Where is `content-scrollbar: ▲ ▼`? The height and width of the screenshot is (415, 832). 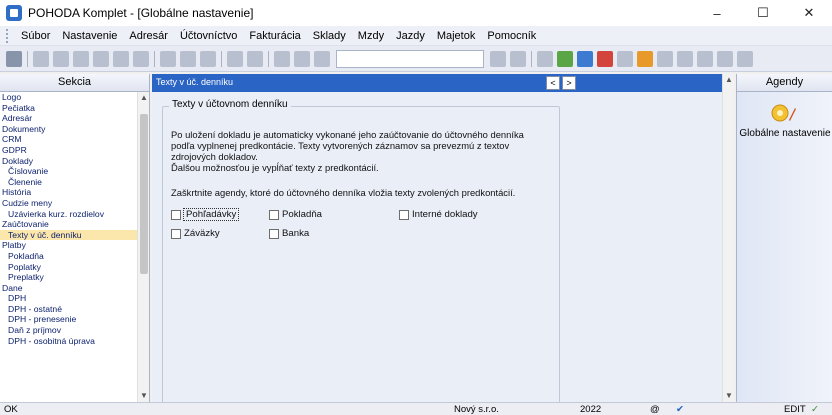
content-scrollbar: ▲ ▼ is located at coordinates (728, 238).